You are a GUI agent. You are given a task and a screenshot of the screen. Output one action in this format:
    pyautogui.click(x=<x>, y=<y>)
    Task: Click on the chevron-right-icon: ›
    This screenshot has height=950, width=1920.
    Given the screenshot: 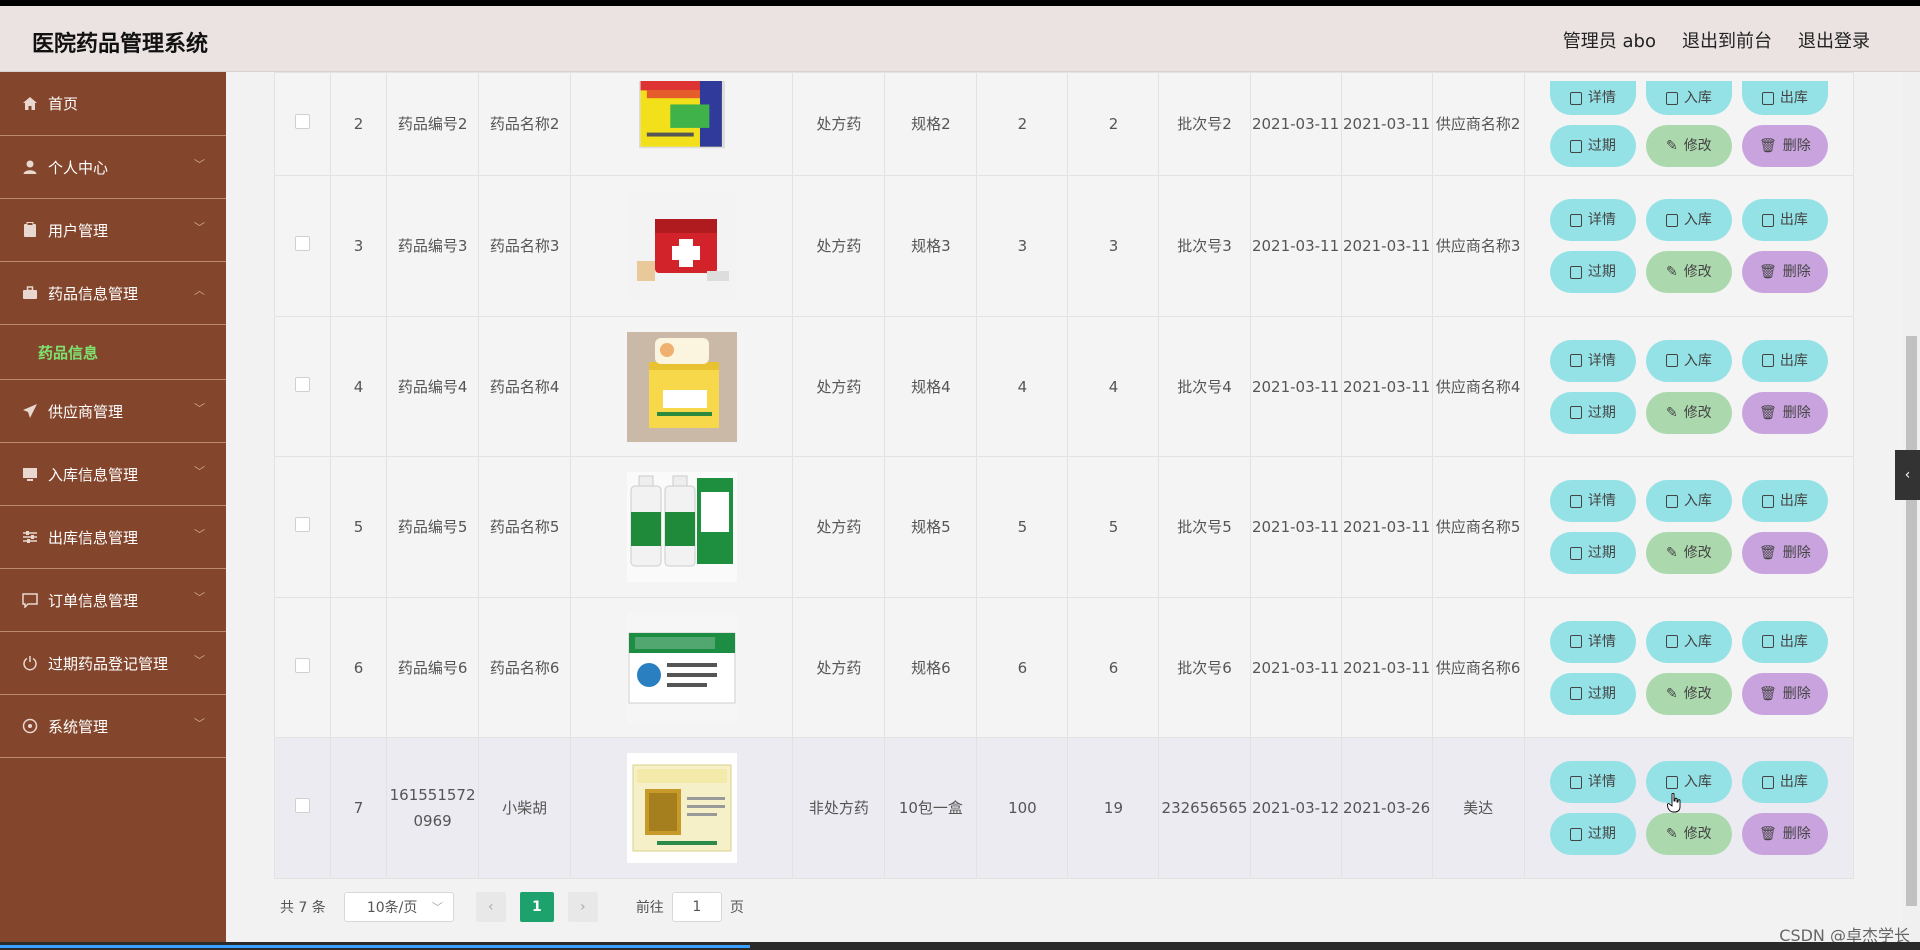 What is the action you would take?
    pyautogui.click(x=583, y=907)
    